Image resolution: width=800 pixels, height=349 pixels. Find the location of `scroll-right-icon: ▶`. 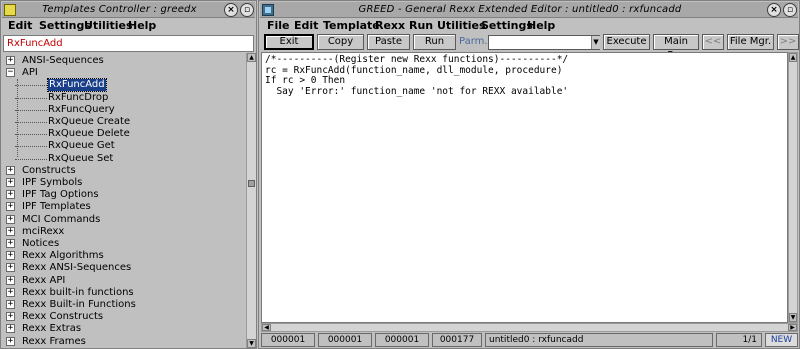

scroll-right-icon: ▶ is located at coordinates (792, 327).